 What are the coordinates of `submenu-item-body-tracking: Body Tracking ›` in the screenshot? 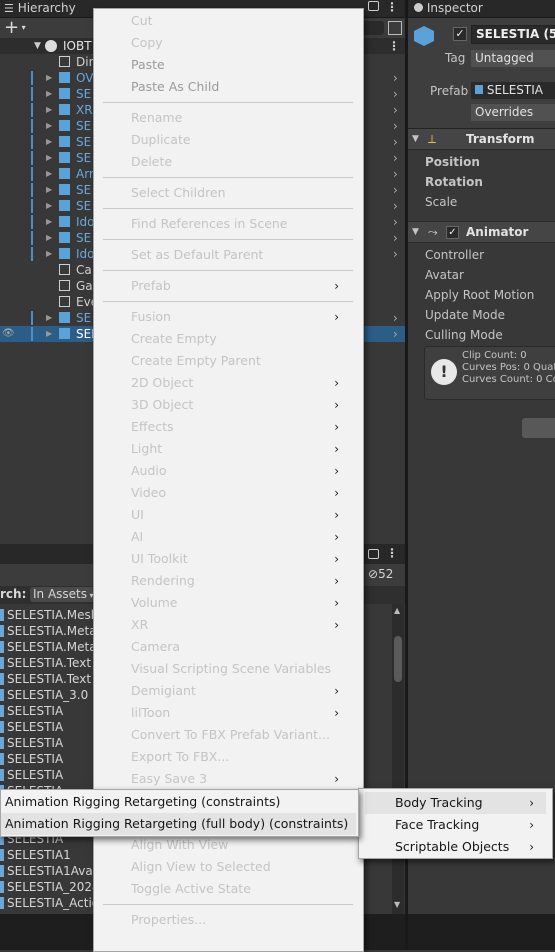 It's located at (455, 803).